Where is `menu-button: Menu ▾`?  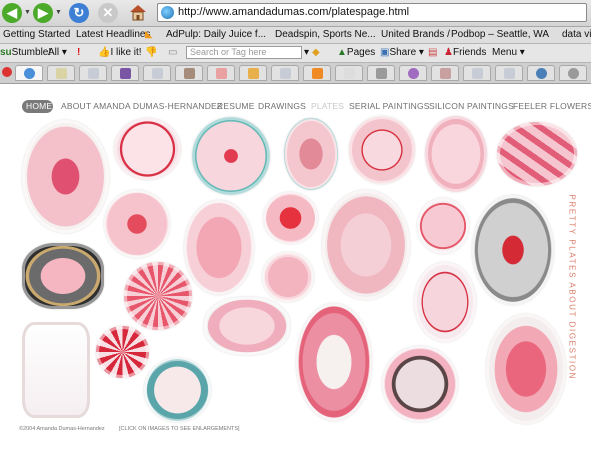
menu-button: Menu ▾ is located at coordinates (508, 52).